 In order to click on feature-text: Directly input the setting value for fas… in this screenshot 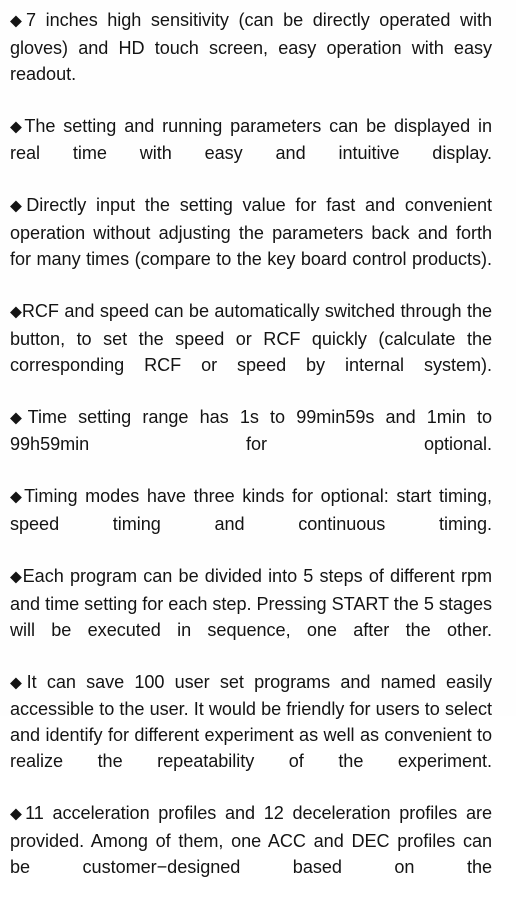, I will do `click(251, 232)`.